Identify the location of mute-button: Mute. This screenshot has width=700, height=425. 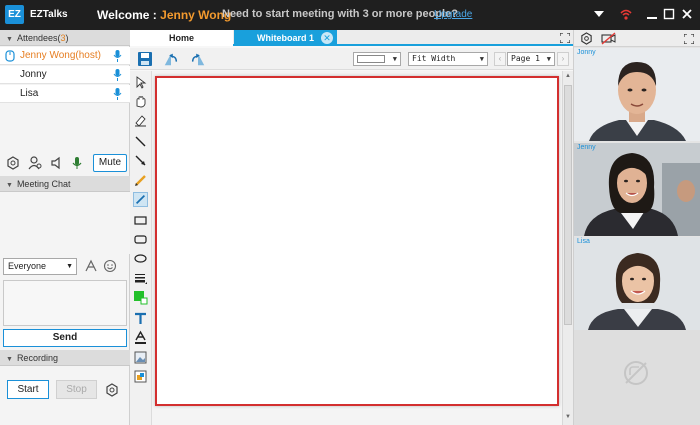
(110, 163).